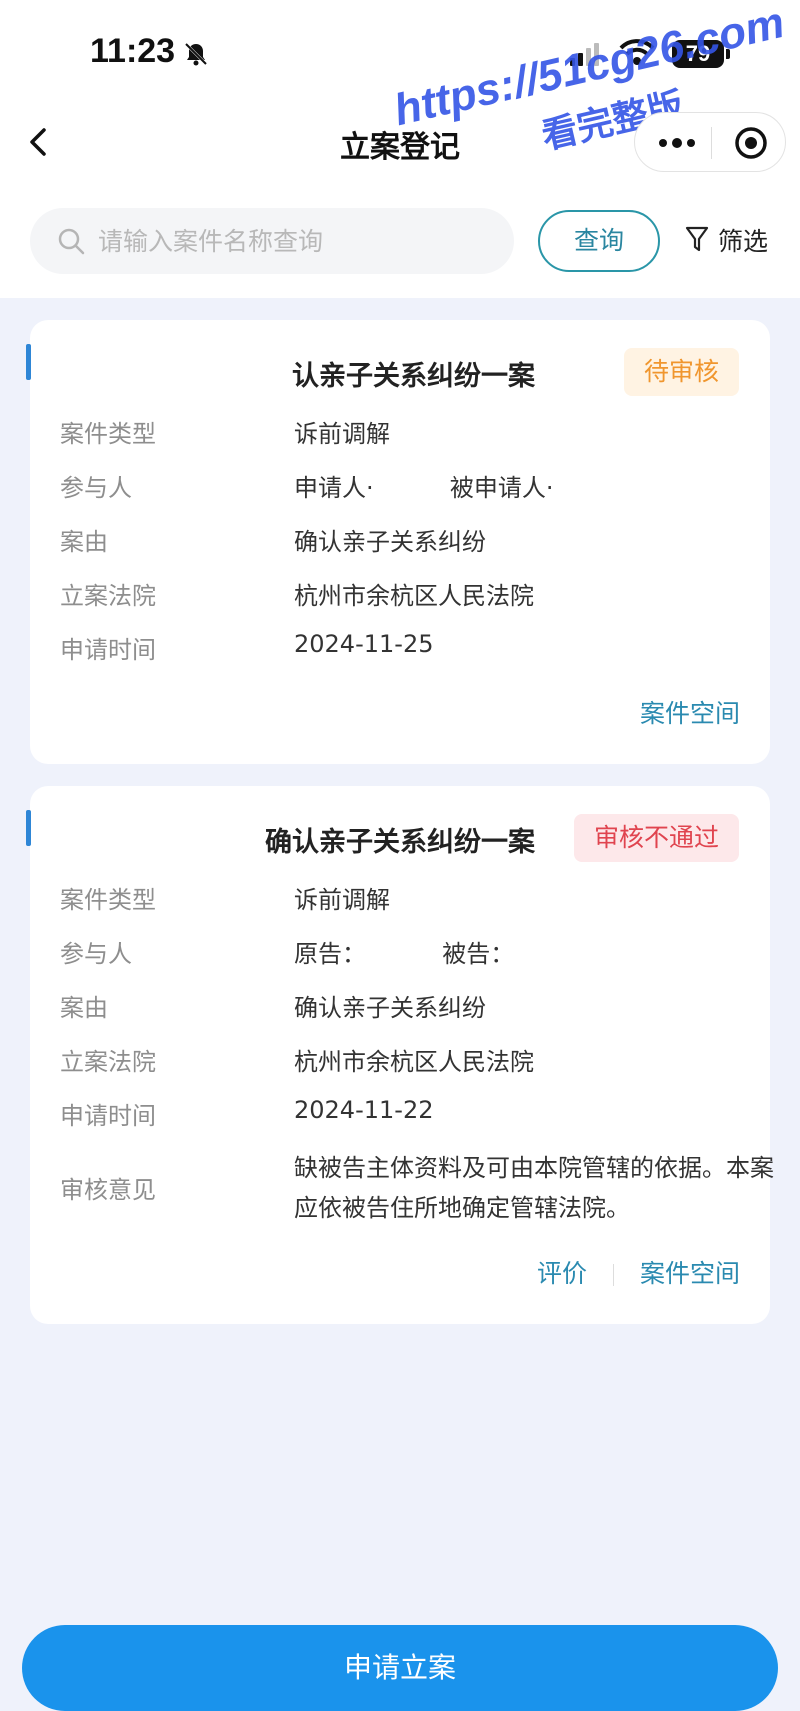 Image resolution: width=800 pixels, height=1711 pixels. Describe the element at coordinates (108, 1190) in the screenshot. I see `review-opinion-label: 审核意见` at that location.